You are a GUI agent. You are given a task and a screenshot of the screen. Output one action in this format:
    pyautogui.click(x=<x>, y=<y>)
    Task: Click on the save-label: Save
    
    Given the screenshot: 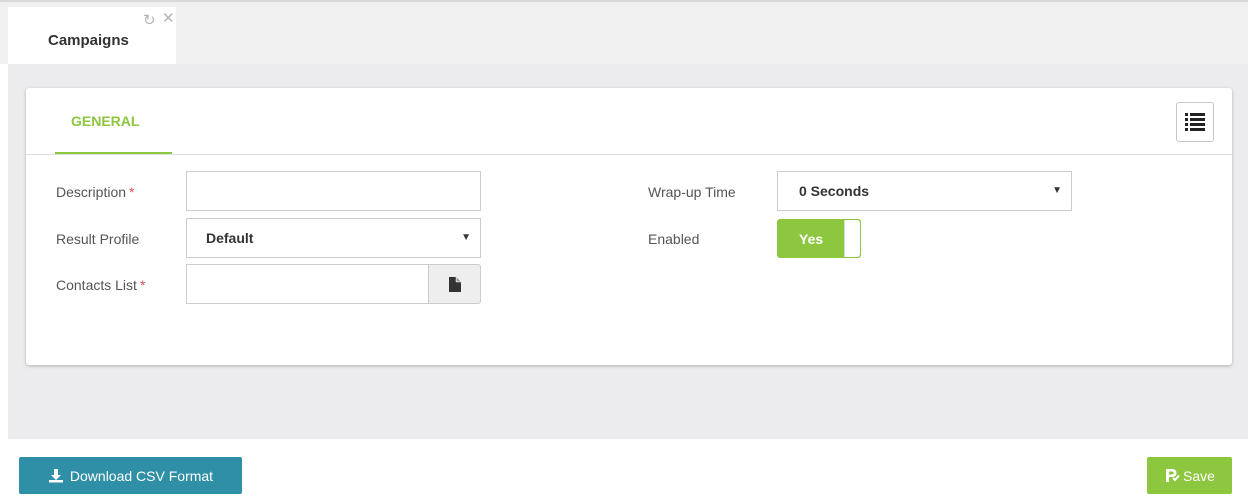 What is the action you would take?
    pyautogui.click(x=1199, y=475)
    